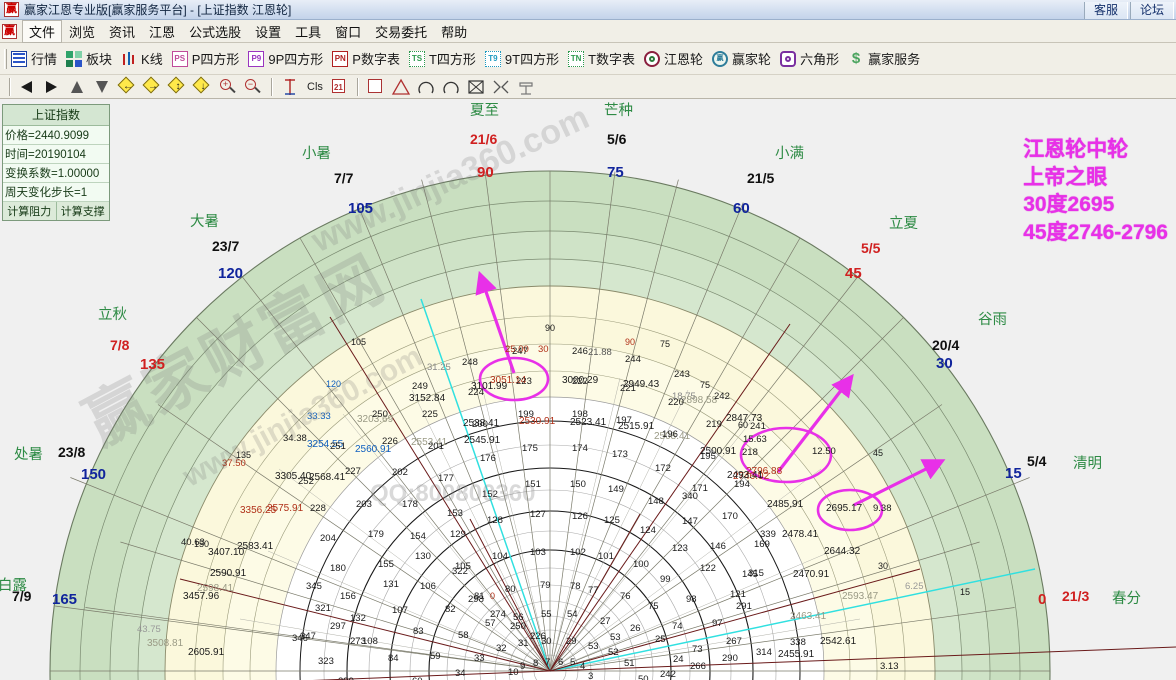 The image size is (1176, 680). Describe the element at coordinates (699, 400) in the screenshot. I see `svg-text: 2898.58` at that location.